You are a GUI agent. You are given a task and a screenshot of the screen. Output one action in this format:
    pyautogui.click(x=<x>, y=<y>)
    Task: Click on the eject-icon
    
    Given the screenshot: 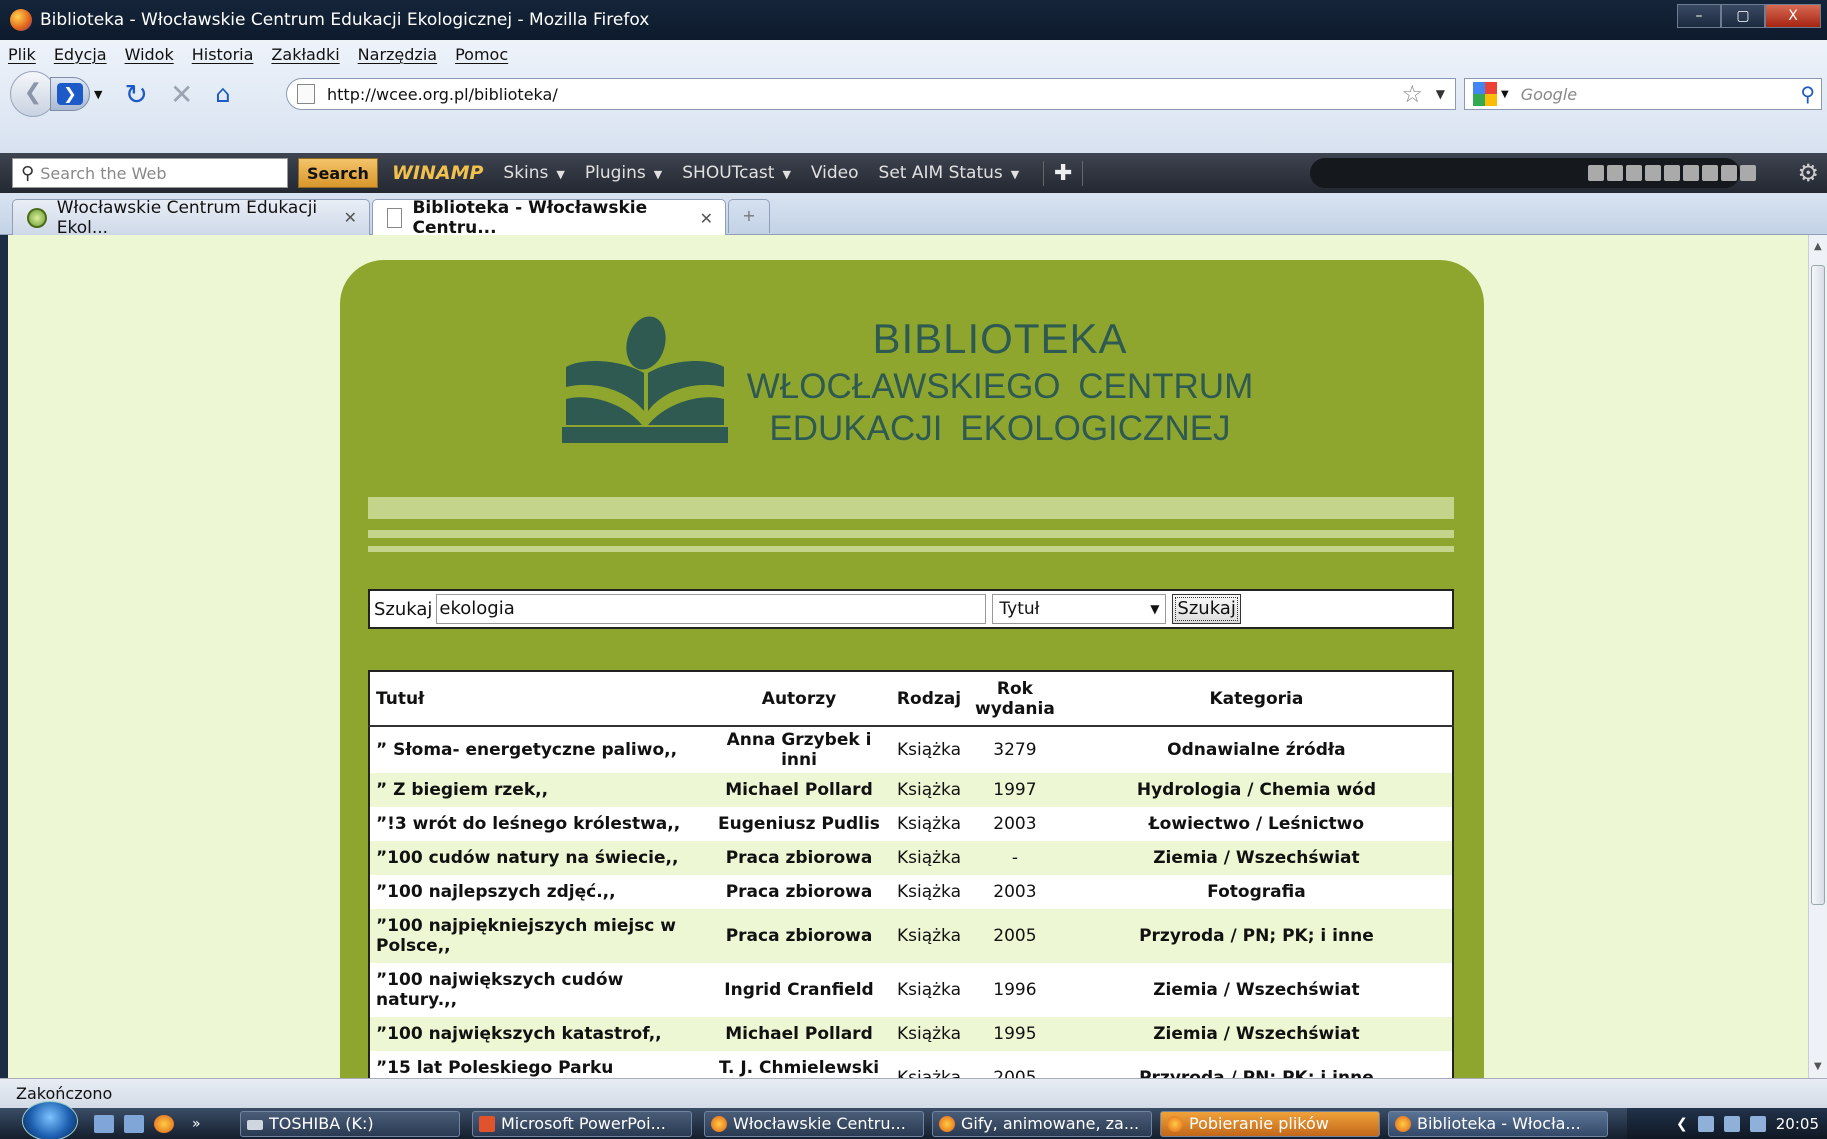 What is the action you would take?
    pyautogui.click(x=1748, y=173)
    